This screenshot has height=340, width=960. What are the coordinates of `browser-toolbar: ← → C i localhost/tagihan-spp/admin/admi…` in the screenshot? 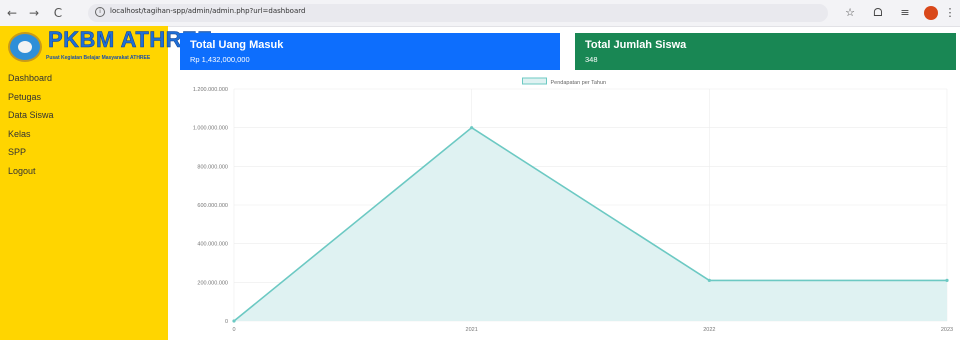 It's located at (480, 13).